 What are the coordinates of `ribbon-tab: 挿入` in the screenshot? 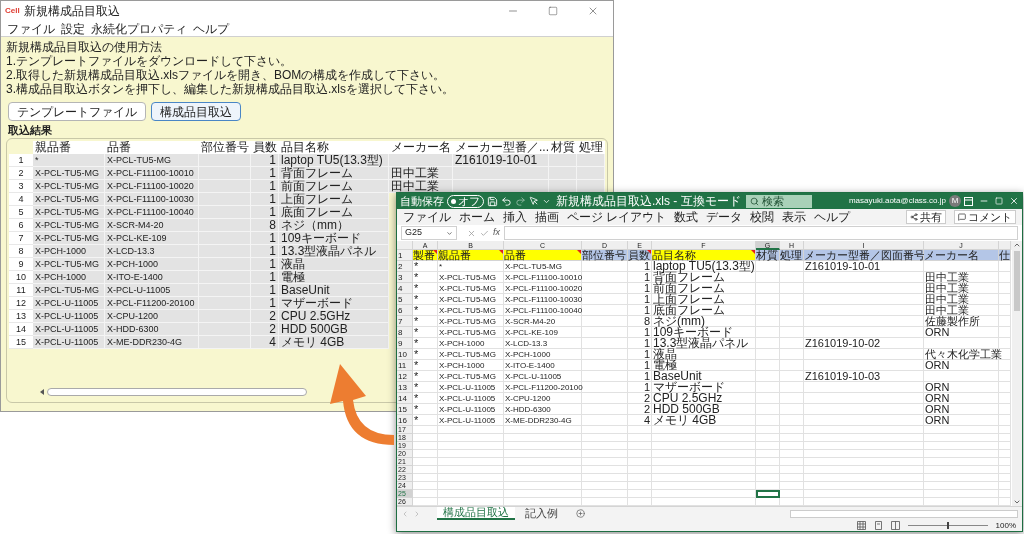 It's located at (515, 217).